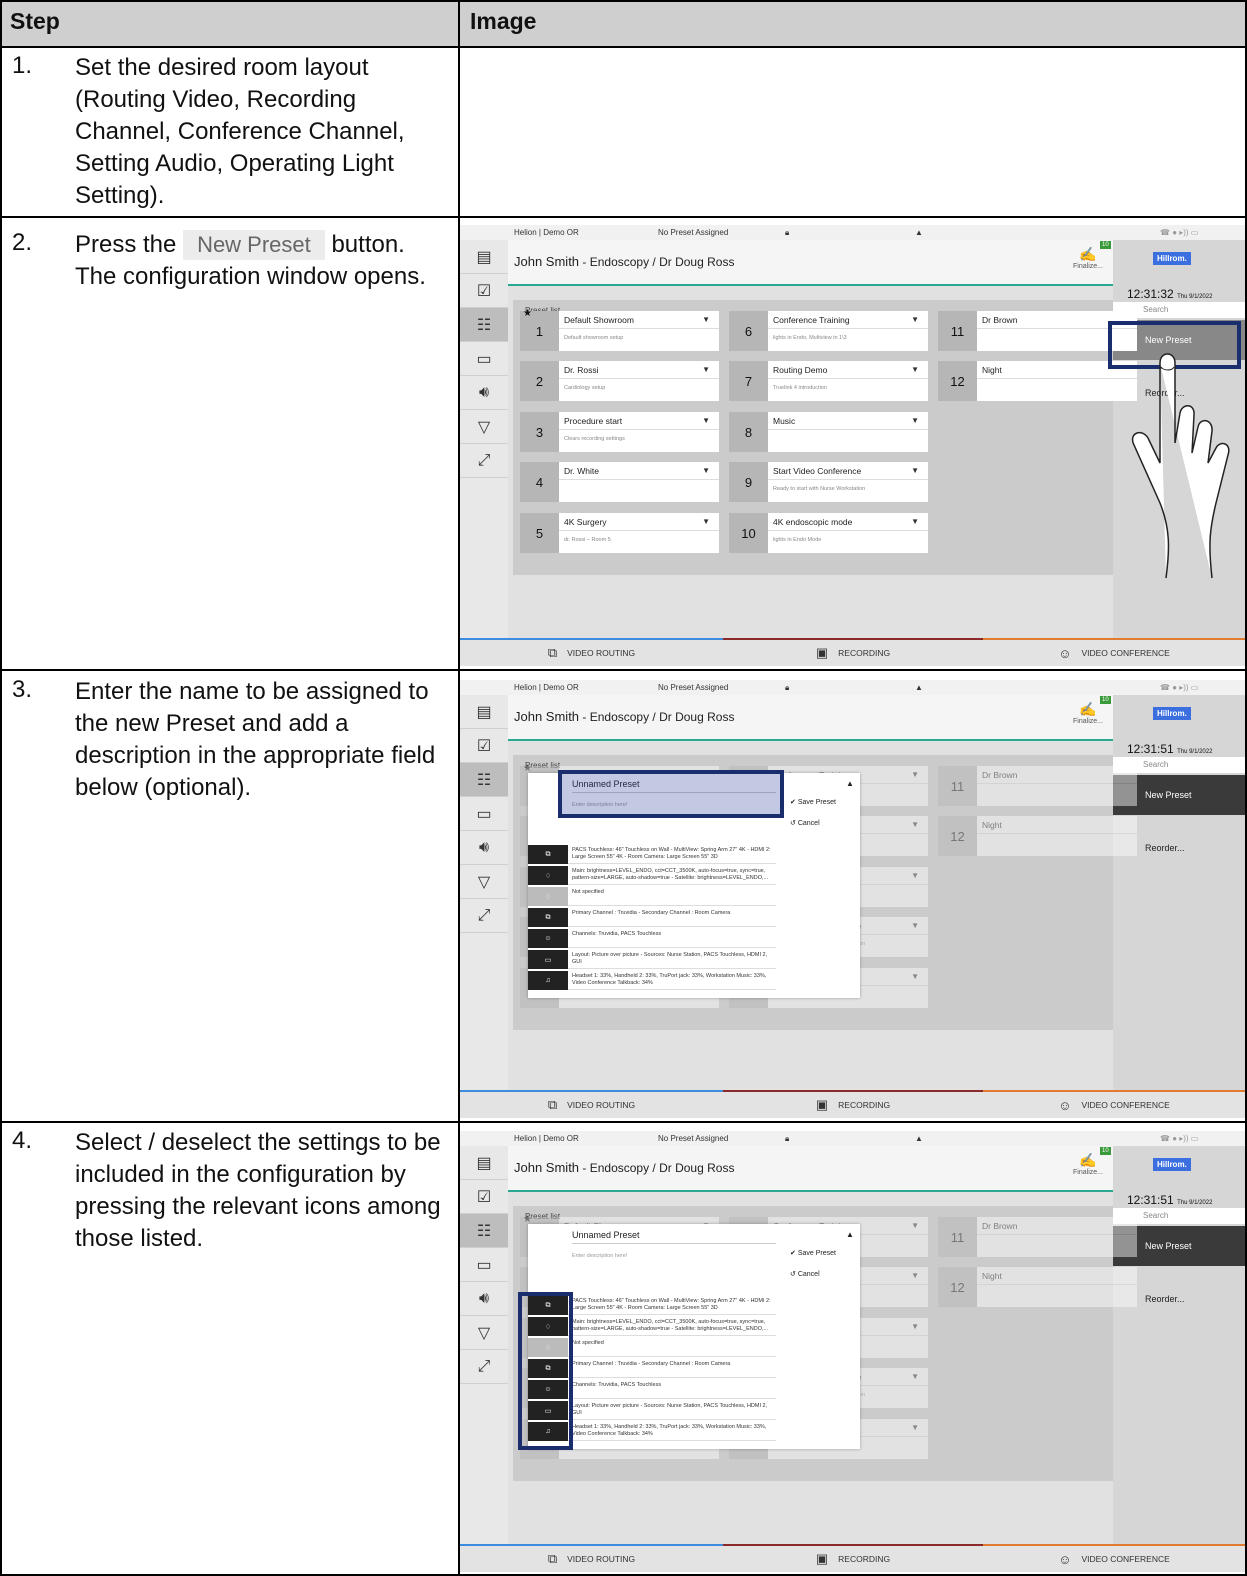  Describe the element at coordinates (548, 959) in the screenshot. I see `setting-toggle-icon: ▭` at that location.